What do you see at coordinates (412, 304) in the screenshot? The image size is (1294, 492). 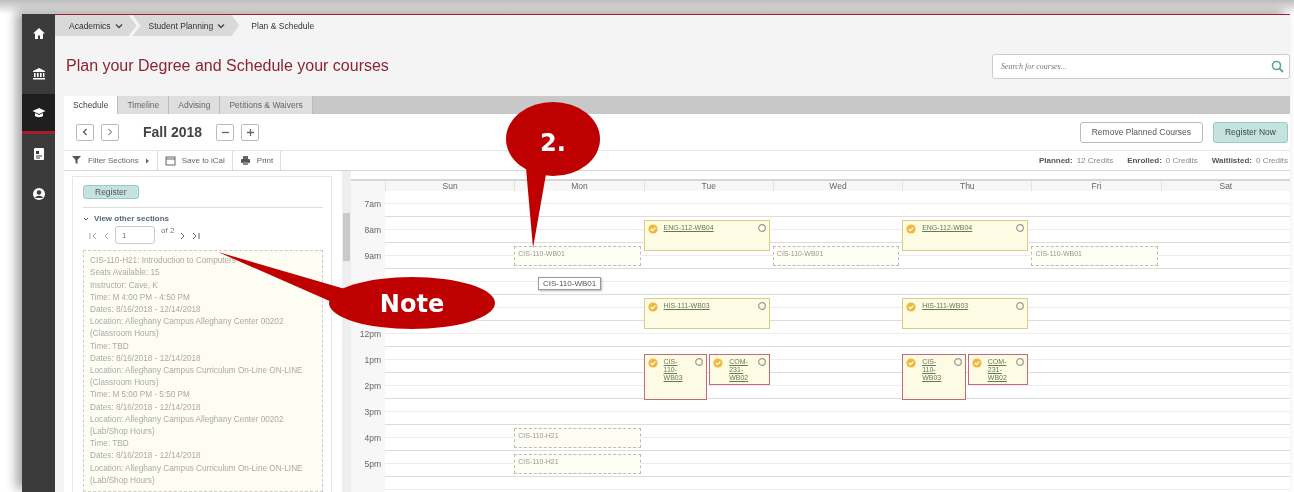 I see `callout-label: Note` at bounding box center [412, 304].